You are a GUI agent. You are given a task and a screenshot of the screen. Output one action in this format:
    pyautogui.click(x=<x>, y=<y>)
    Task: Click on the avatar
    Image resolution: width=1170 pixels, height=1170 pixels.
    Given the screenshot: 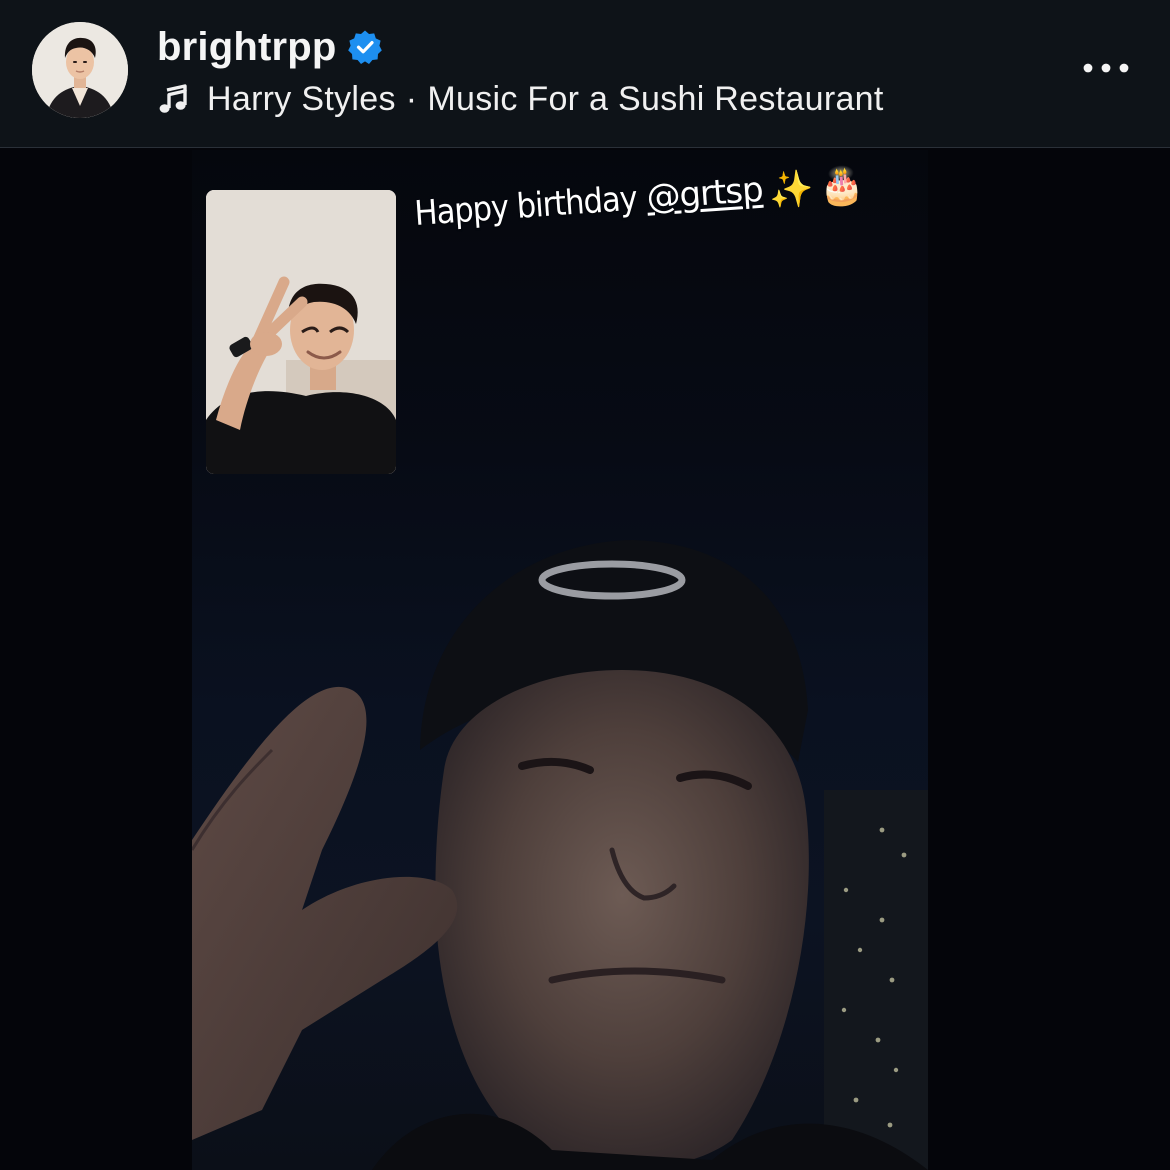 What is the action you would take?
    pyautogui.click(x=80, y=70)
    